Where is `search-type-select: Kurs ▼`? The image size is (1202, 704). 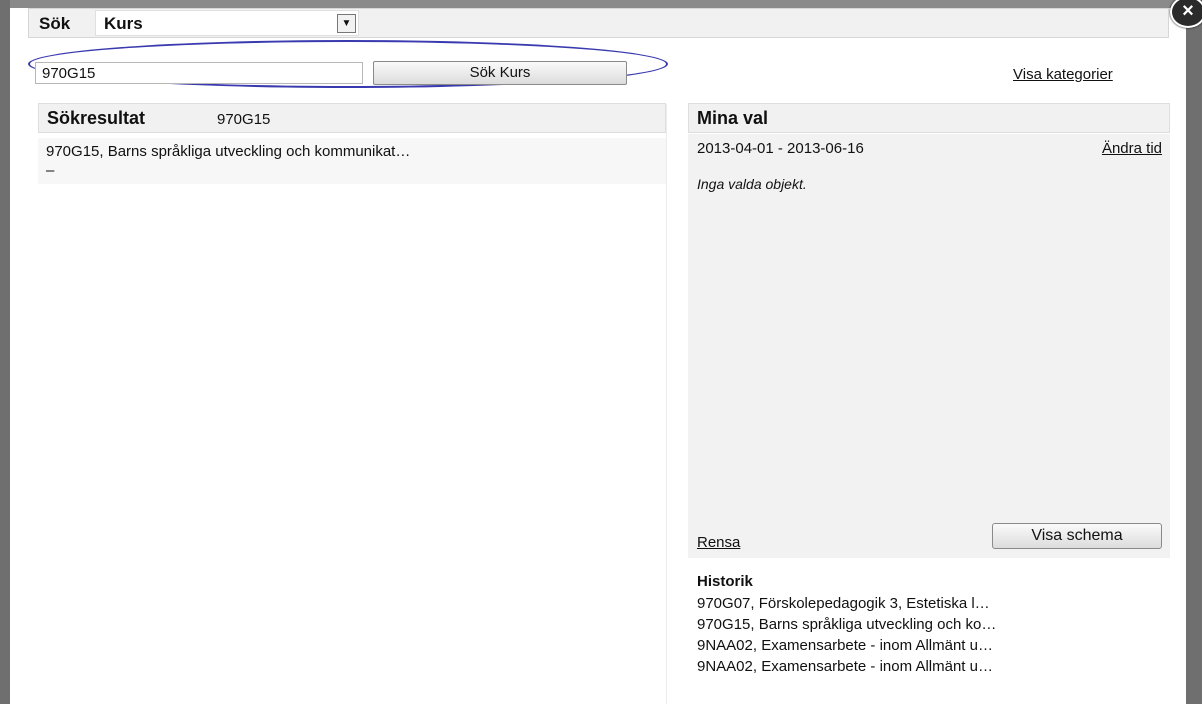 search-type-select: Kurs ▼ is located at coordinates (227, 23).